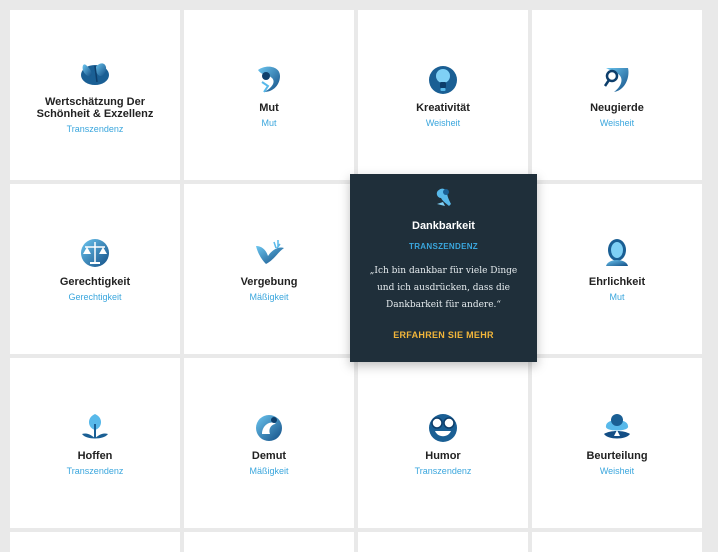 Image resolution: width=718 pixels, height=552 pixels. I want to click on card-curiosity: Neugierde Weisheit, so click(617, 95).